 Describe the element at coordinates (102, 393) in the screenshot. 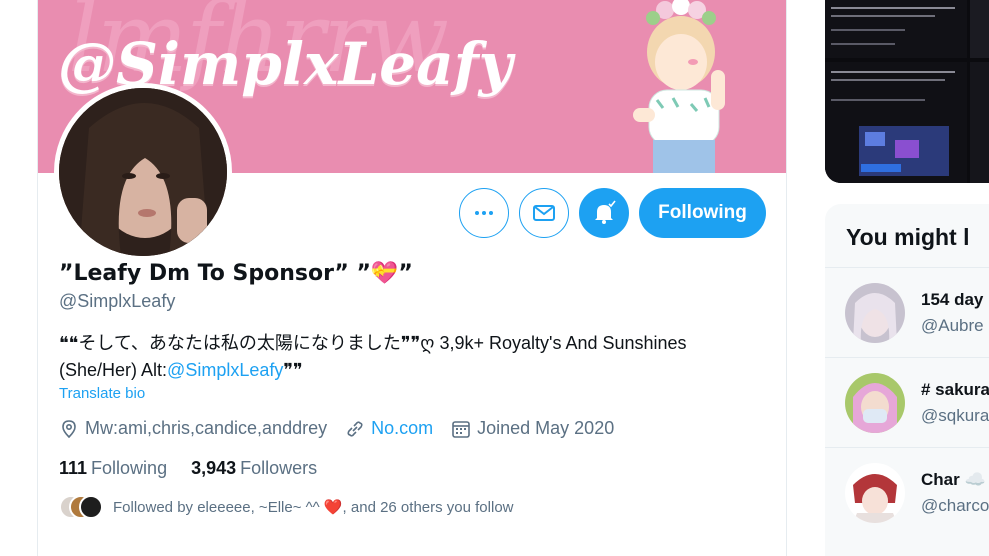

I see `translate-bio-link: Translate bio` at that location.